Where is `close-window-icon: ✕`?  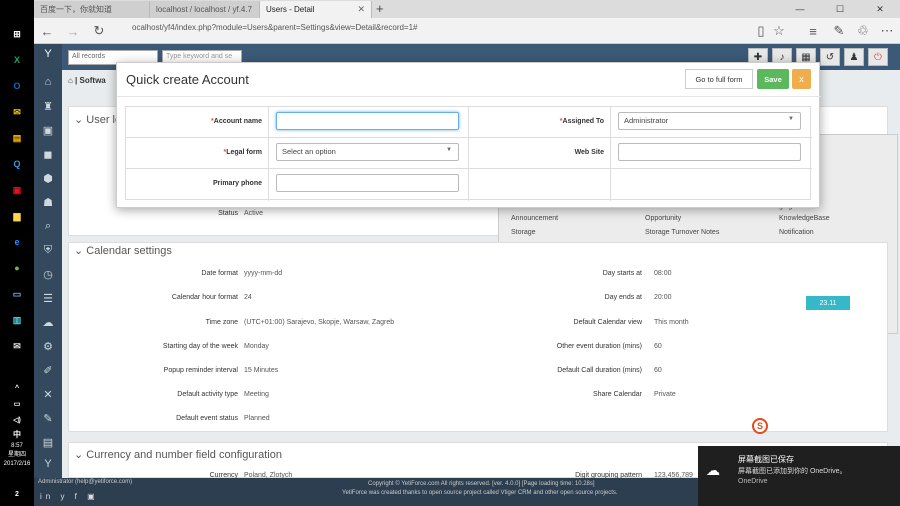 close-window-icon: ✕ is located at coordinates (880, 9).